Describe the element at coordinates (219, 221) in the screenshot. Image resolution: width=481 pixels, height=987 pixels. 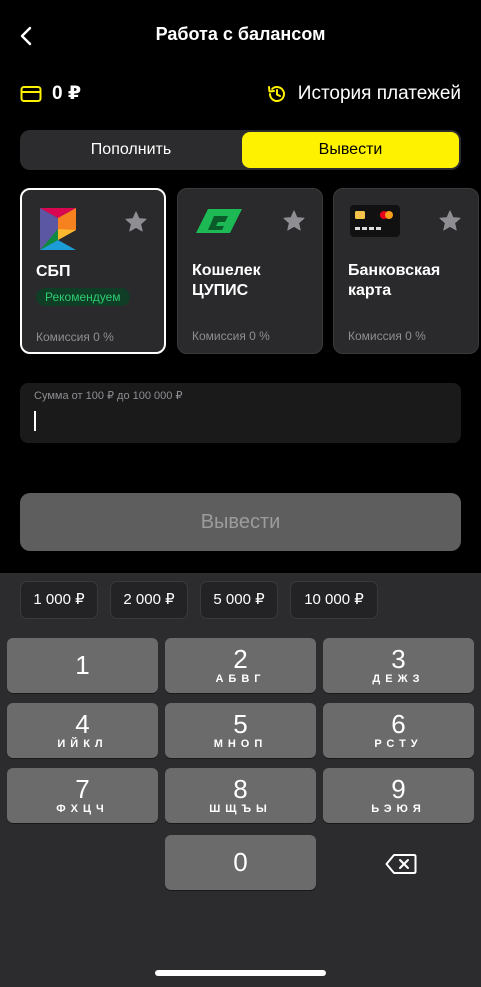
I see `cupis-logo-icon` at that location.